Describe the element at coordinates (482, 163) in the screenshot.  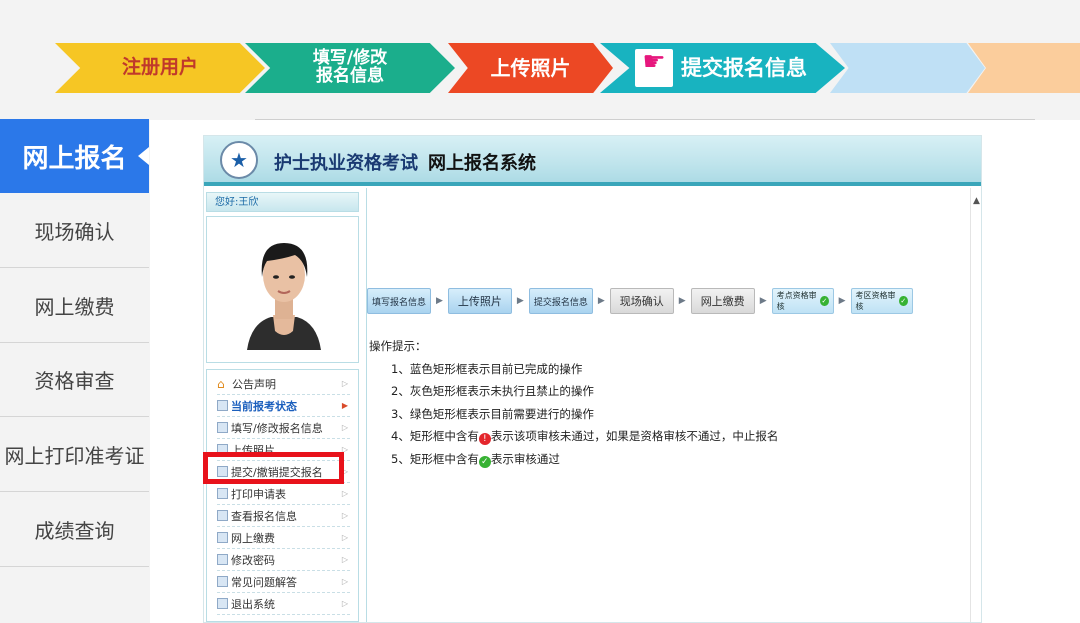
I see `system-title-system: 网上报名系统` at that location.